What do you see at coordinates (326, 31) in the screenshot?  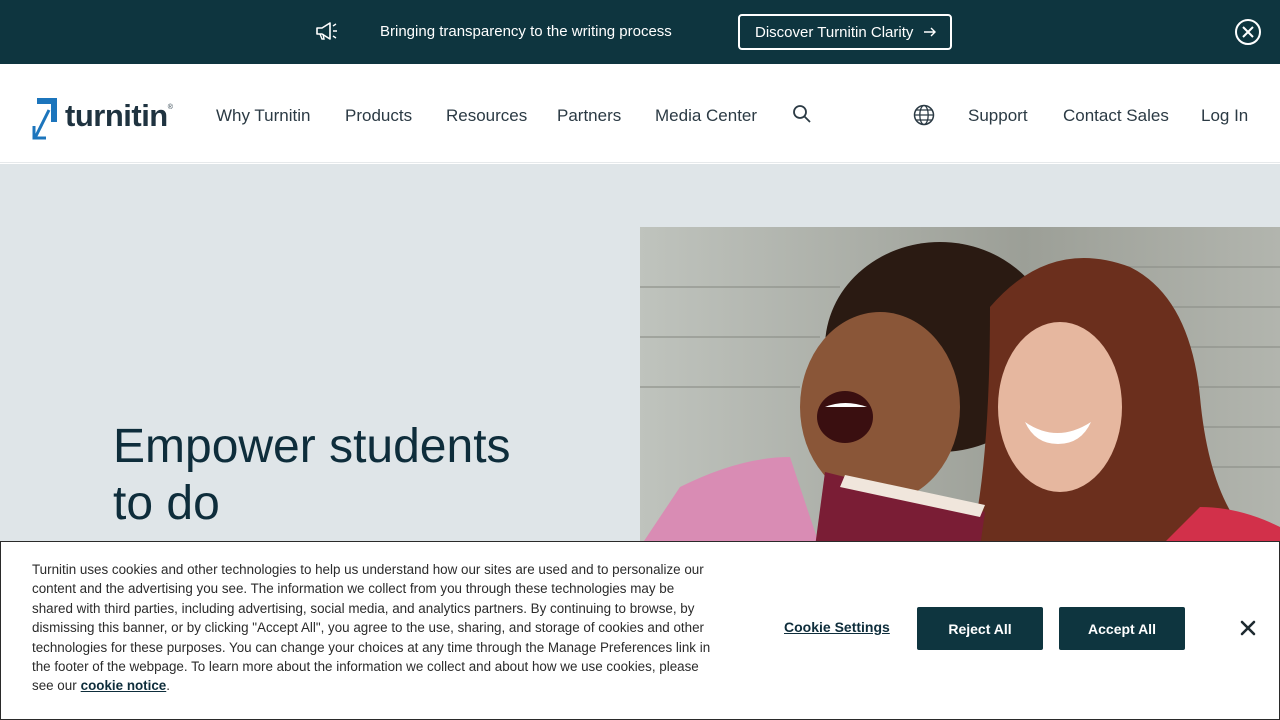 I see `megaphone-icon` at bounding box center [326, 31].